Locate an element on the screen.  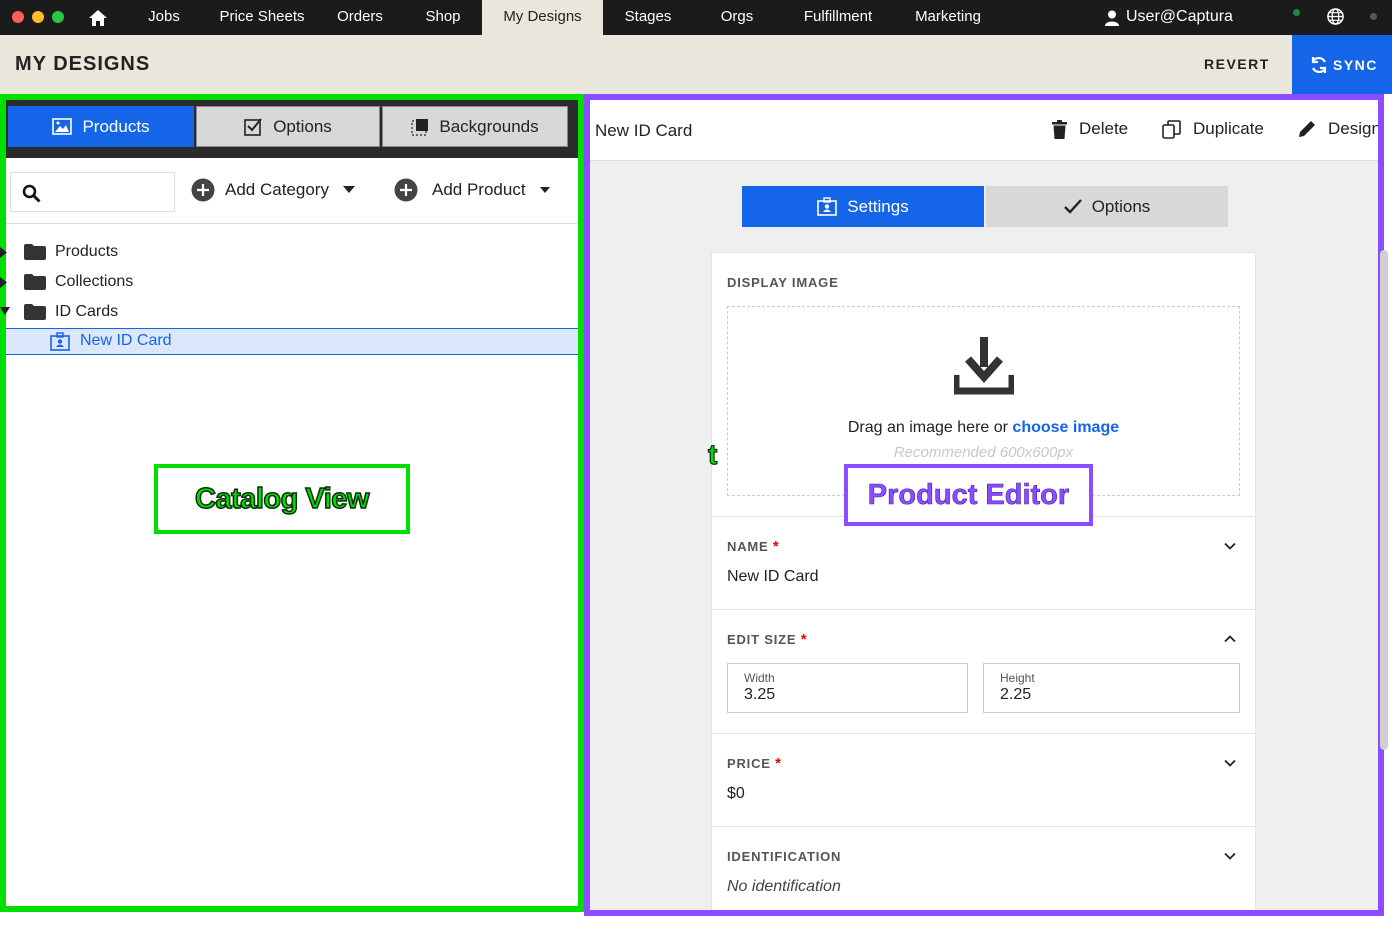
width-value: 3.25 is located at coordinates (759, 695).